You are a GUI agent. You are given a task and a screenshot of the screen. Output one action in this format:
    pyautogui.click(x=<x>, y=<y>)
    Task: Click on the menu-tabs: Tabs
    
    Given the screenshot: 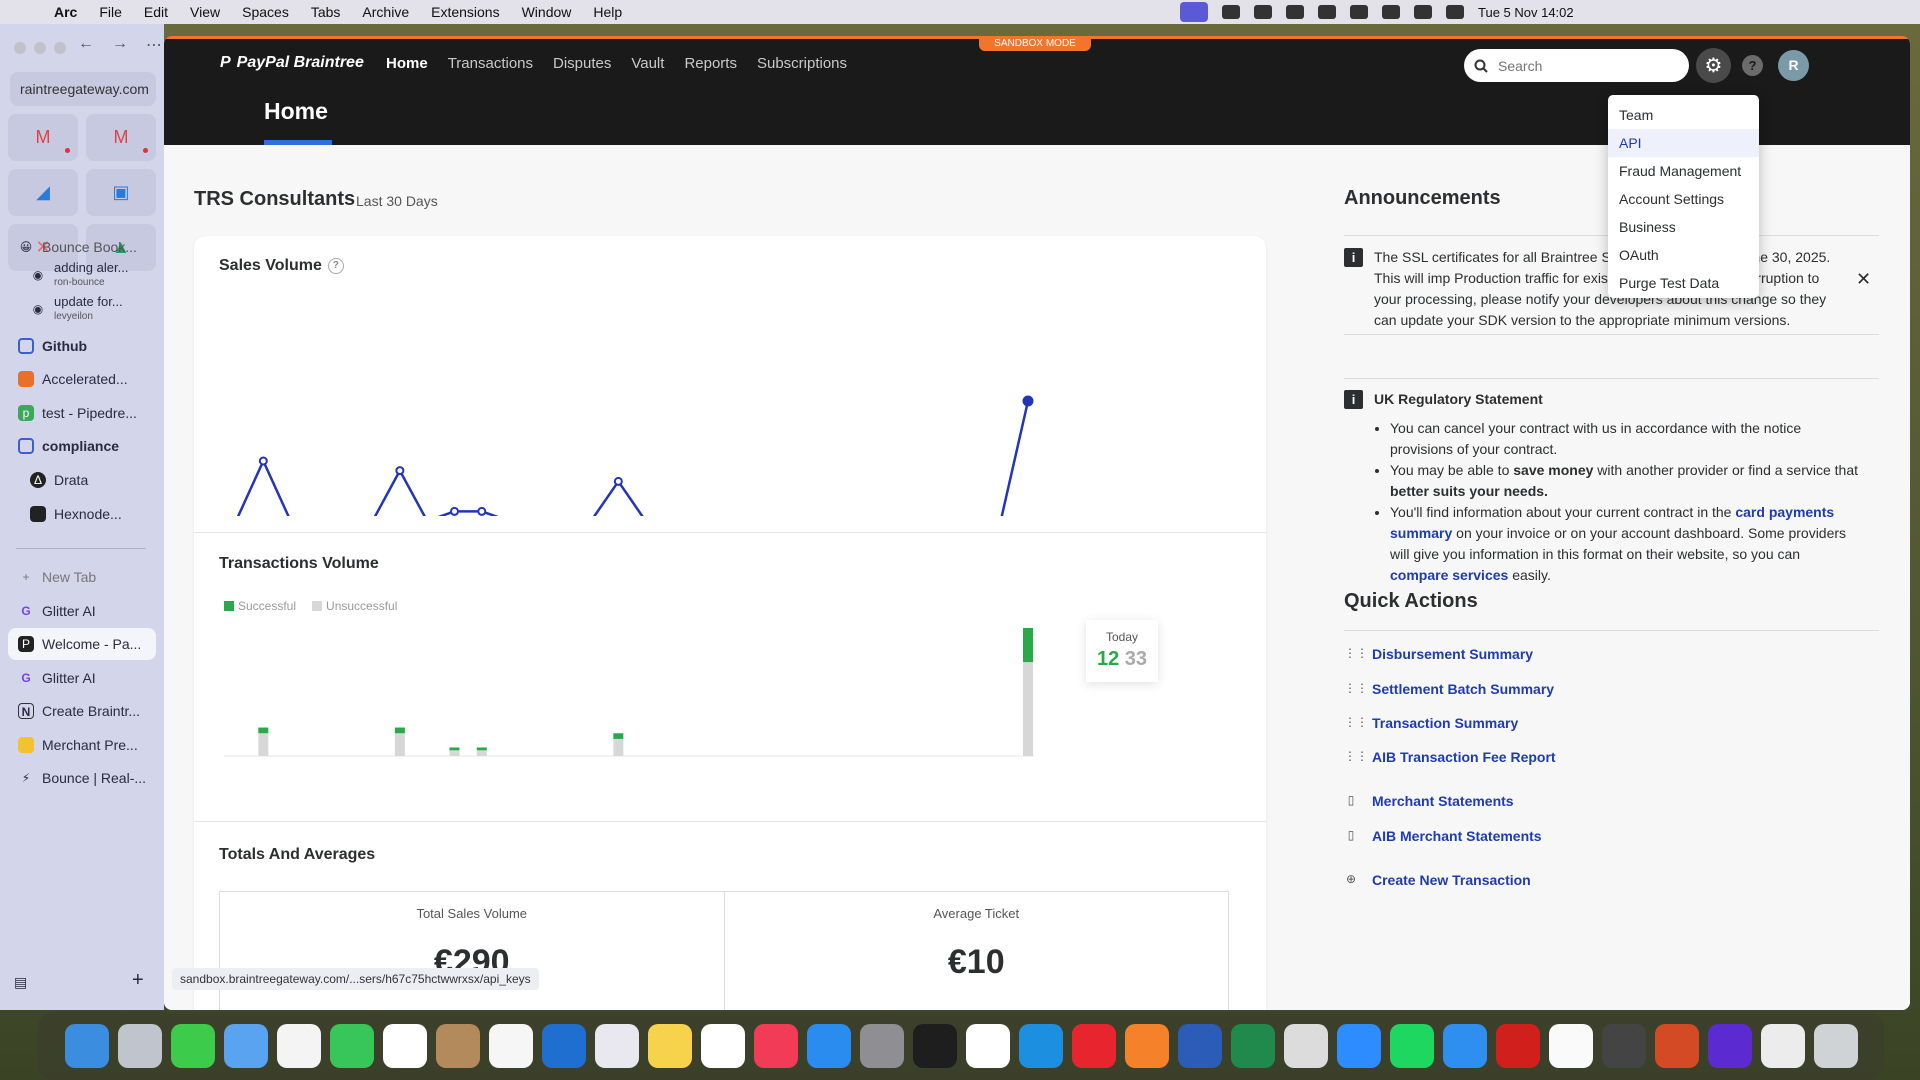 What is the action you would take?
    pyautogui.click(x=326, y=12)
    